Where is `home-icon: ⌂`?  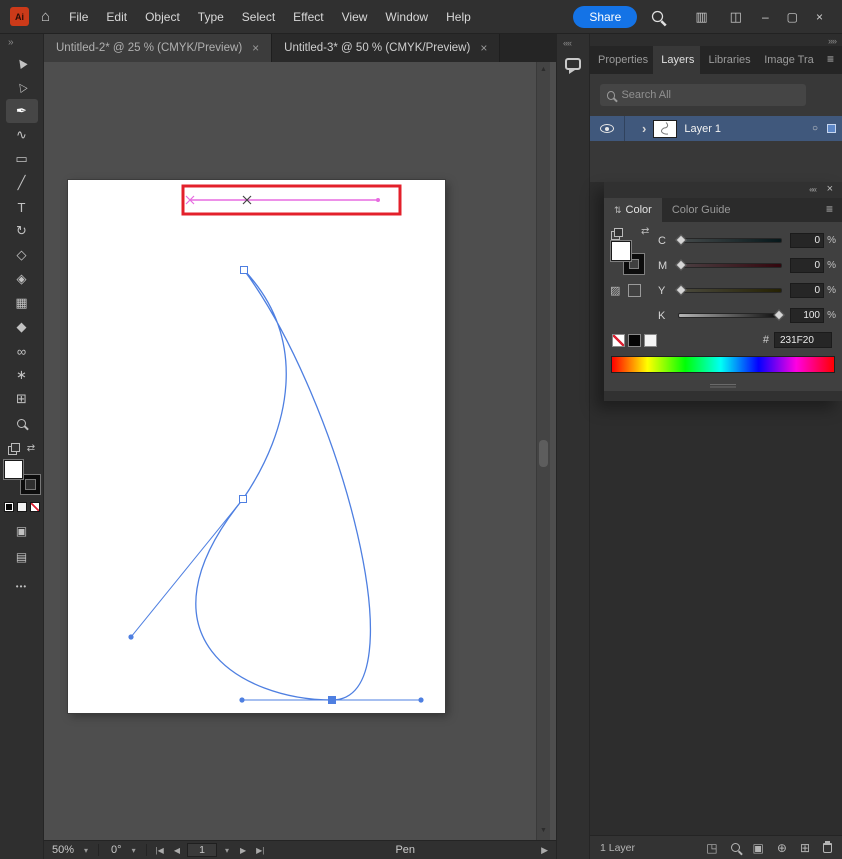 home-icon: ⌂ is located at coordinates (45, 16).